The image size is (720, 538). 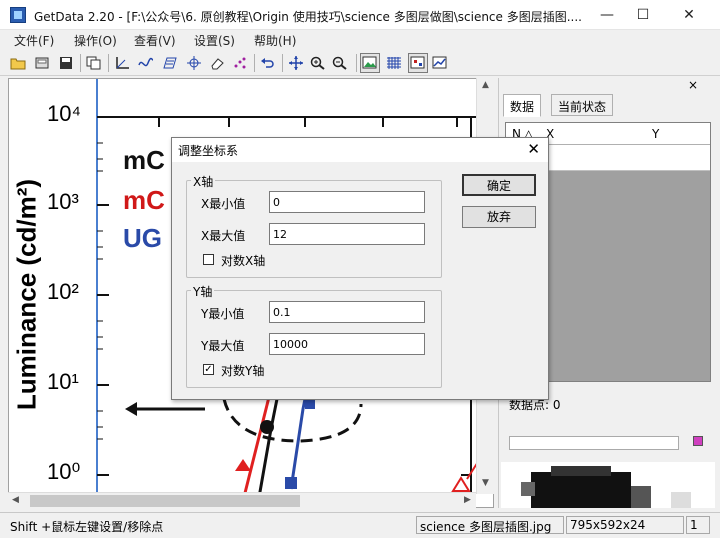 What do you see at coordinates (15, 500) in the screenshot?
I see `scroll-left-icon: ◀` at bounding box center [15, 500].